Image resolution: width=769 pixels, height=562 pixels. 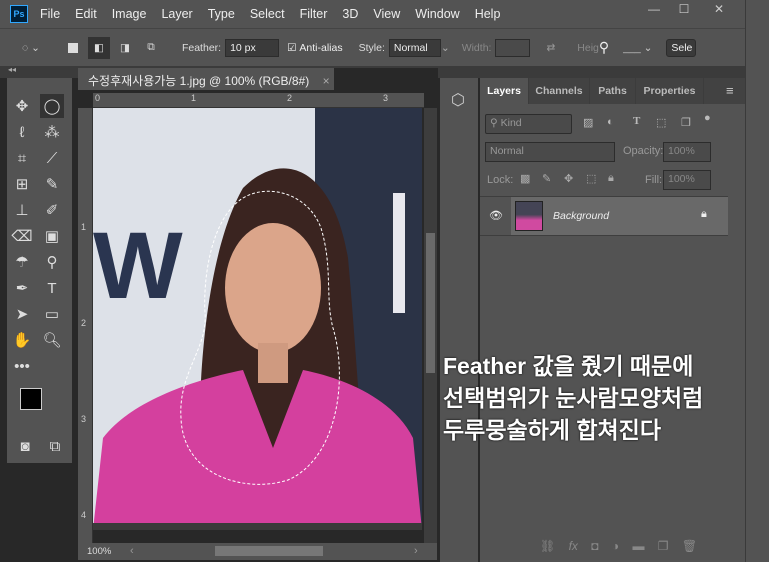 I want to click on panel-menu-icon: ≡, so click(x=730, y=90).